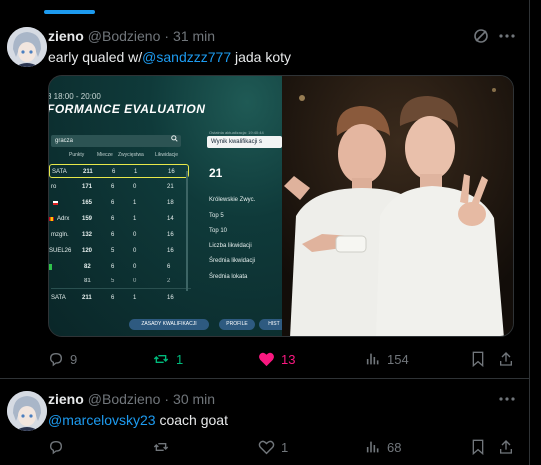 The height and width of the screenshot is (465, 541). Describe the element at coordinates (170, 187) in the screenshot. I see `row-cell: 21` at that location.